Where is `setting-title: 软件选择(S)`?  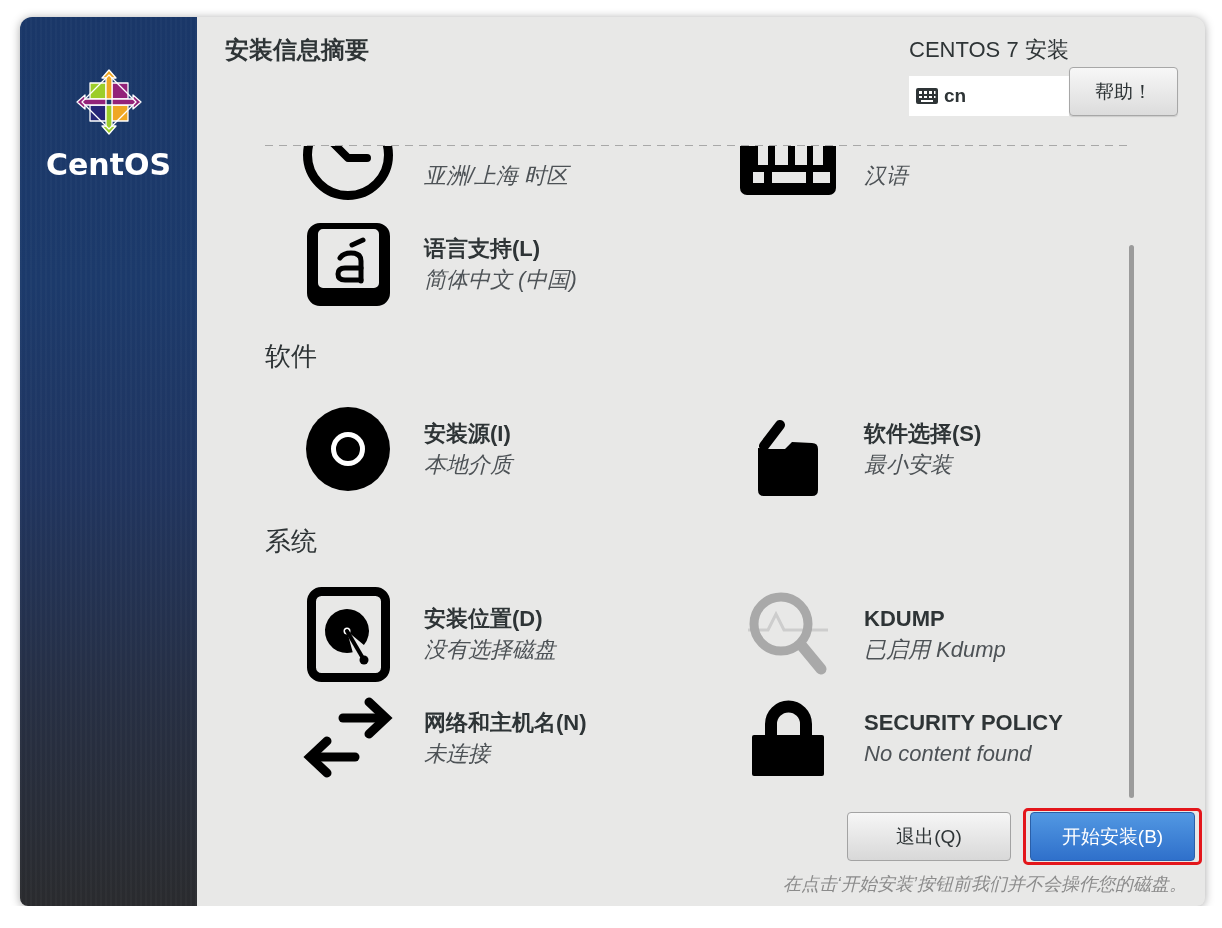 setting-title: 软件选择(S) is located at coordinates (923, 433).